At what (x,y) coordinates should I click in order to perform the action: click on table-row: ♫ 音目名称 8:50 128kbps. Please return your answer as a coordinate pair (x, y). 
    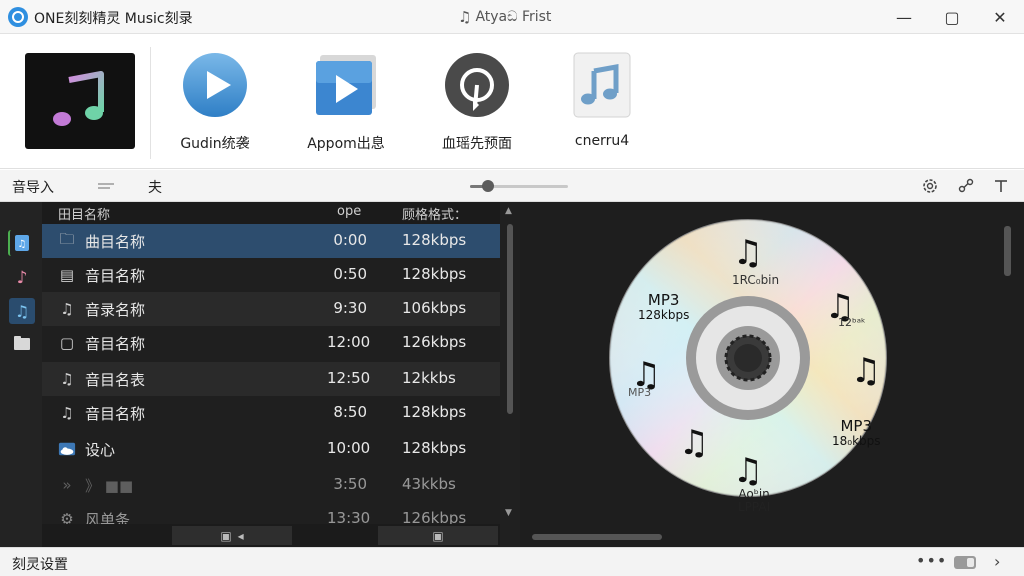
    Looking at the image, I should click on (271, 413).